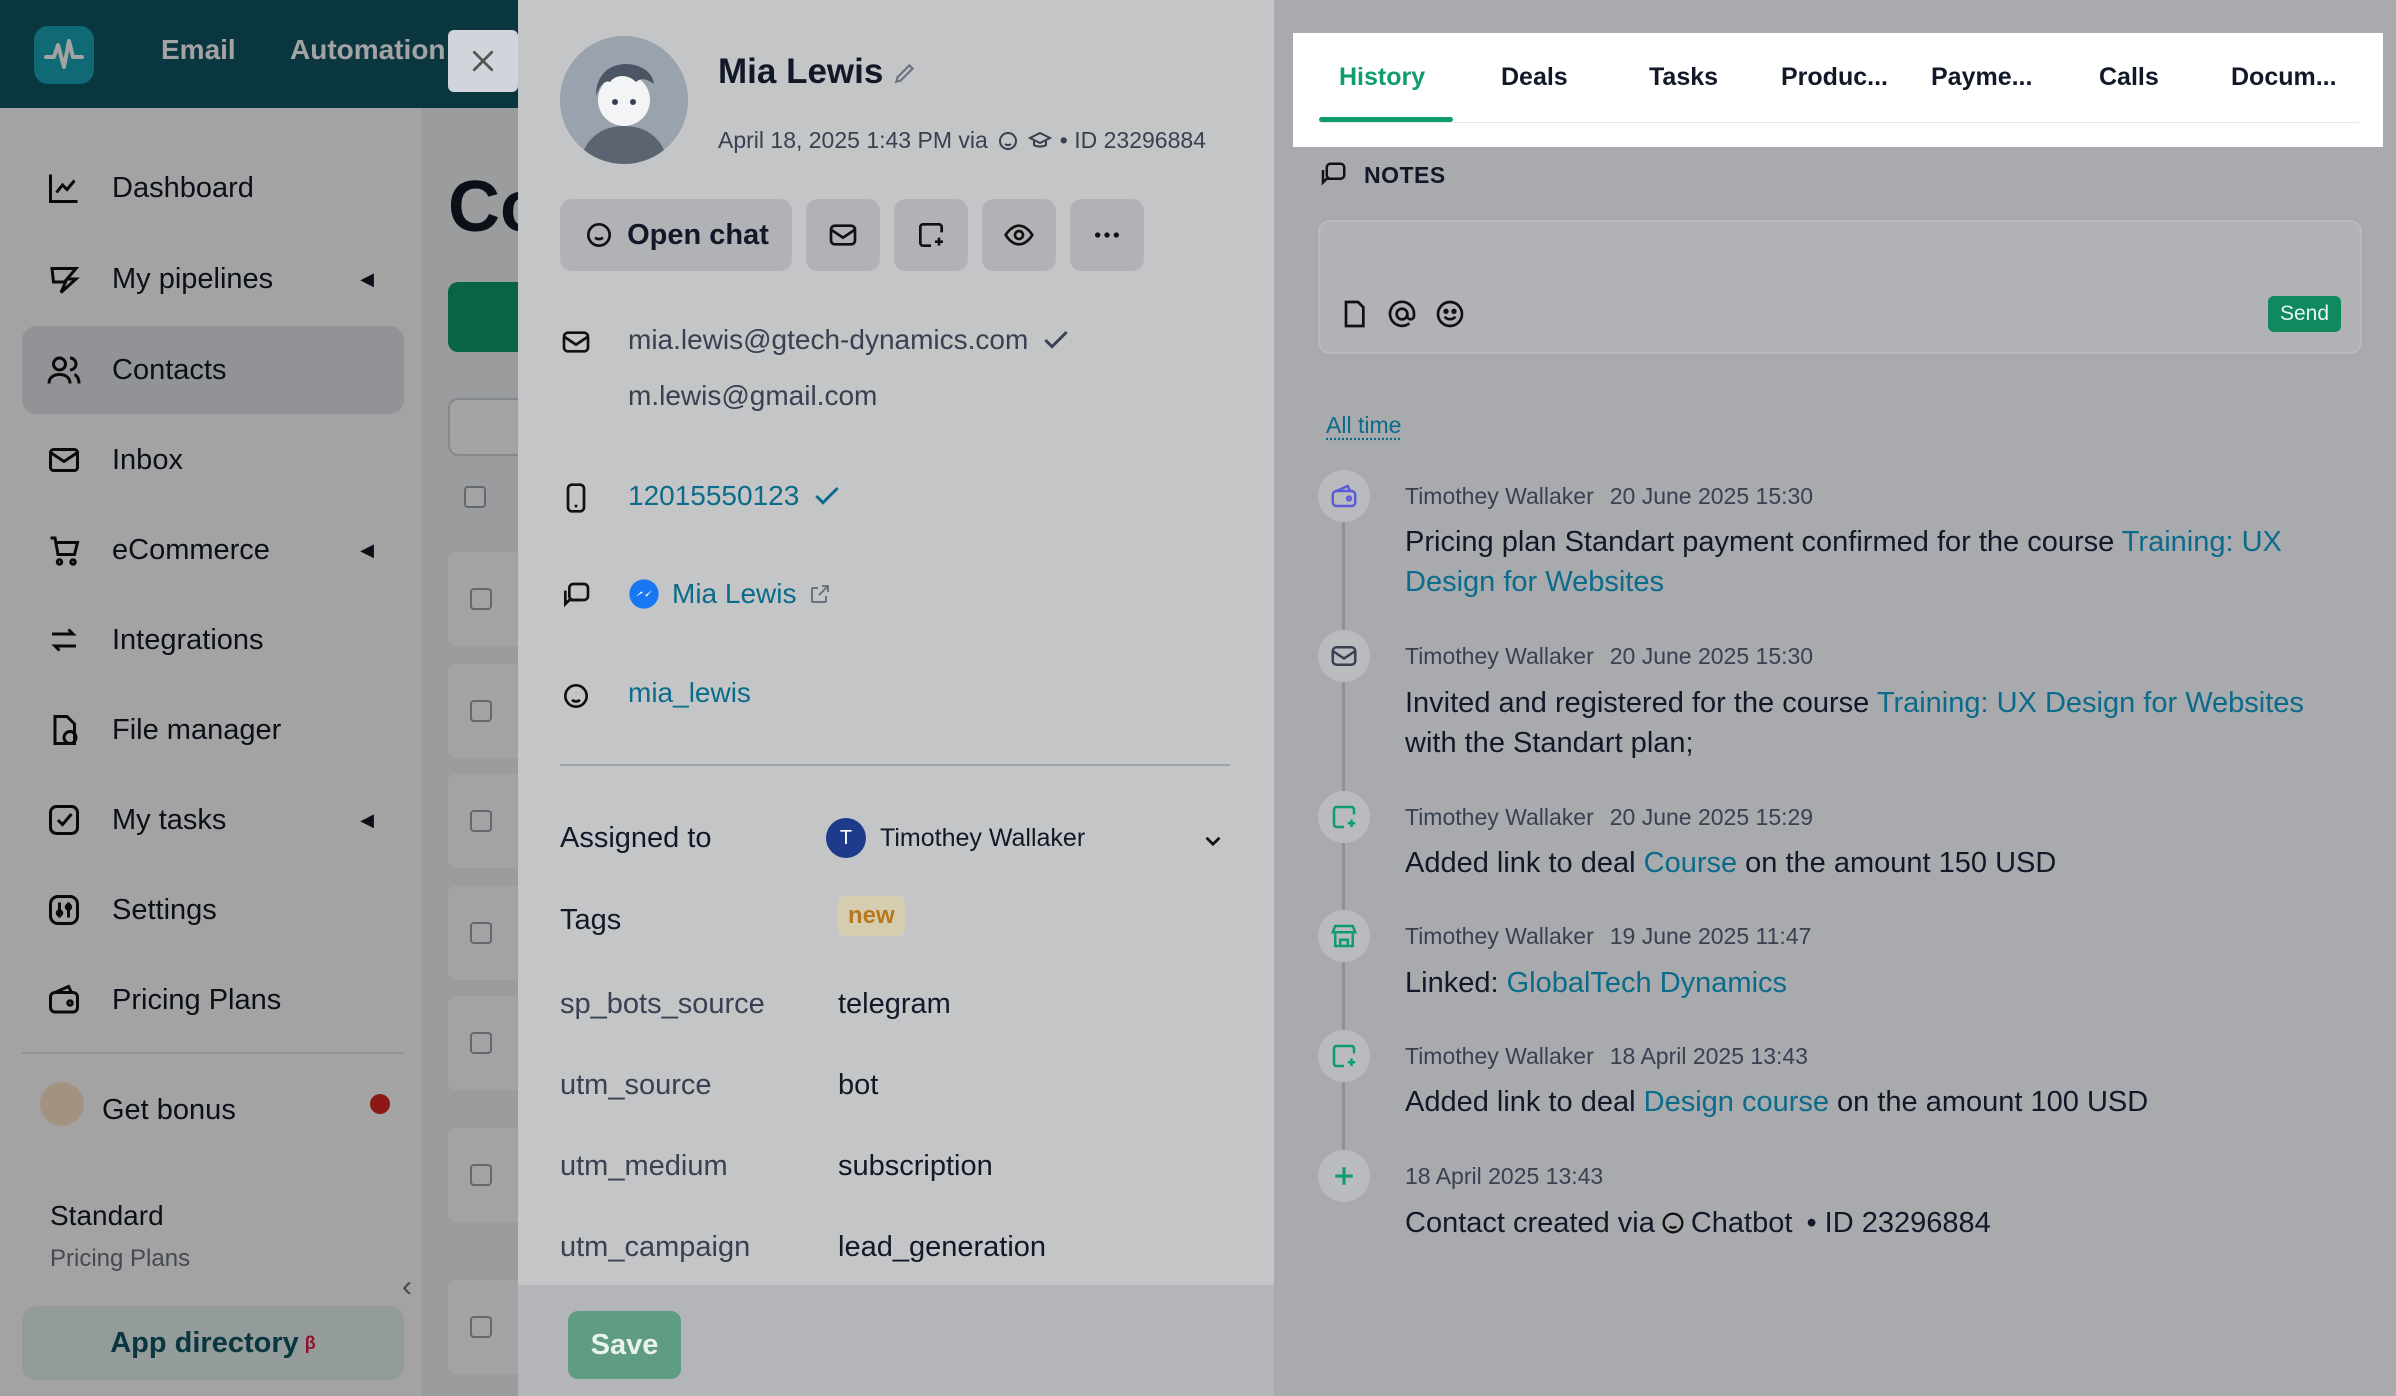  I want to click on deal-add-icon, so click(931, 235).